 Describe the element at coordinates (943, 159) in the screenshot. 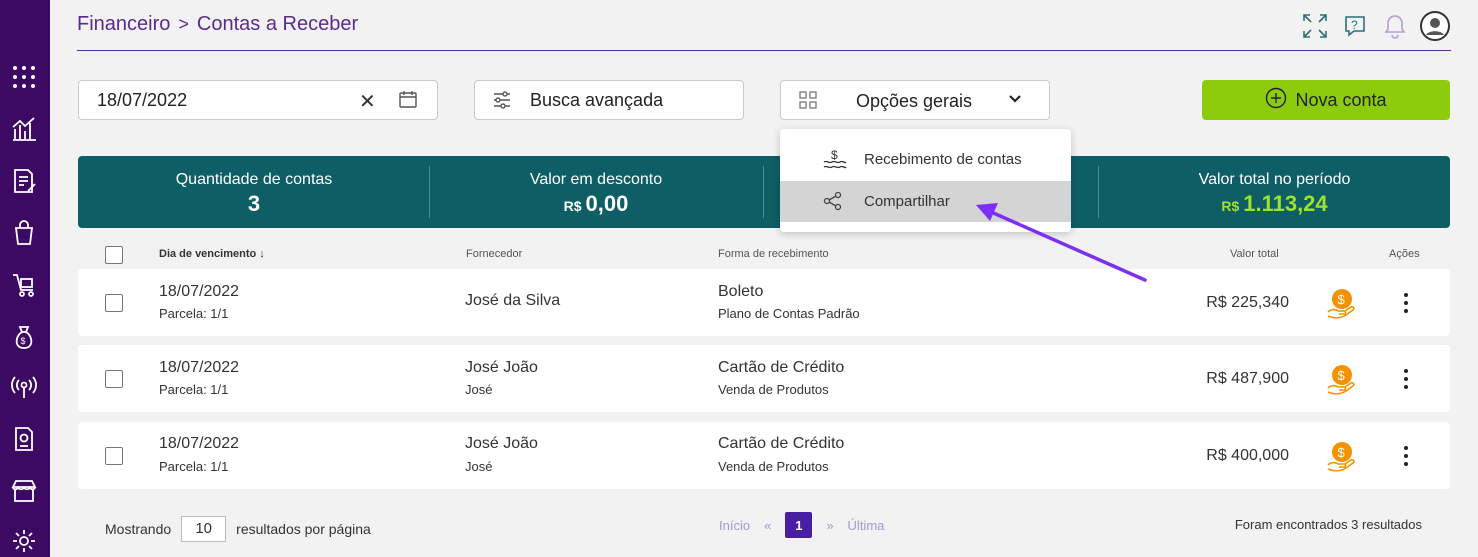

I see `menu-item-label: Recebimento de contas` at that location.